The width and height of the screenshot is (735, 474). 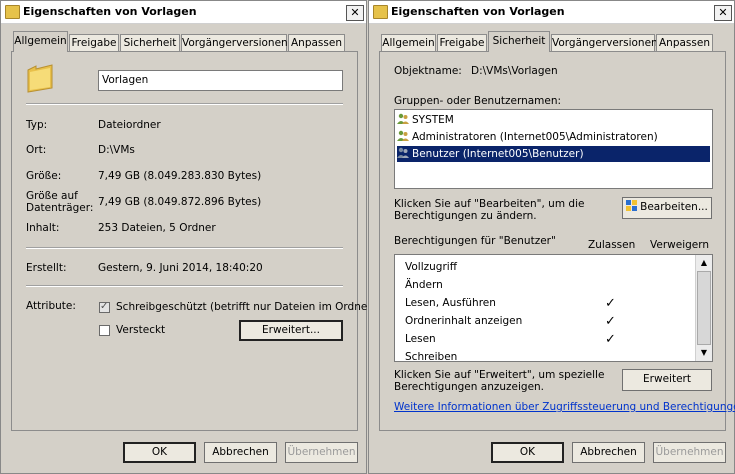 What do you see at coordinates (475, 241) in the screenshot?
I see `permissions-label: Berechtigungen für "Benutzer"` at bounding box center [475, 241].